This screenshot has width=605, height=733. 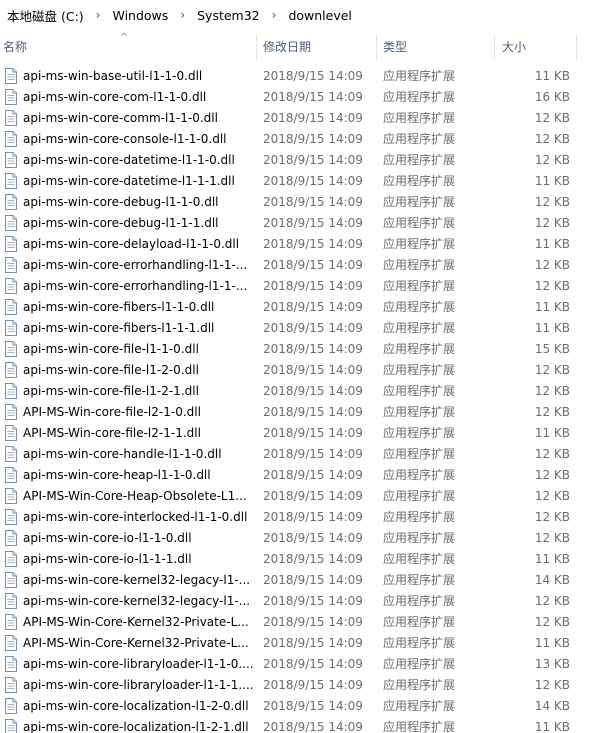 What do you see at coordinates (437, 47) in the screenshot?
I see `column-header-type: 类型` at bounding box center [437, 47].